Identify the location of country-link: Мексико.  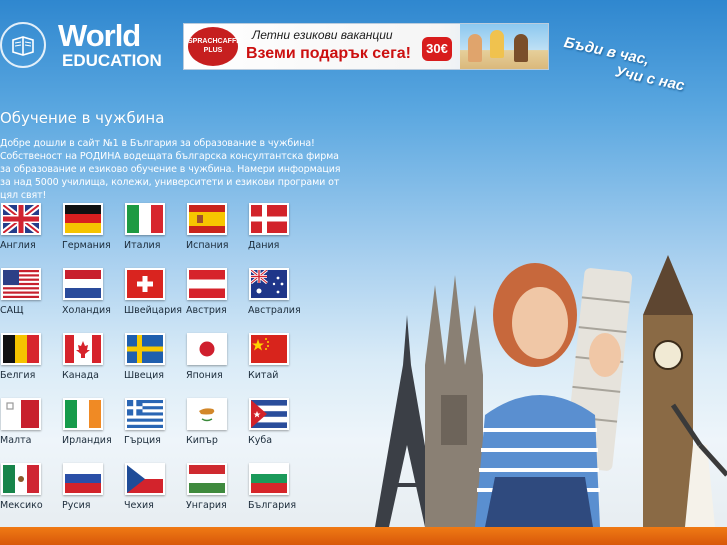
(31, 493).